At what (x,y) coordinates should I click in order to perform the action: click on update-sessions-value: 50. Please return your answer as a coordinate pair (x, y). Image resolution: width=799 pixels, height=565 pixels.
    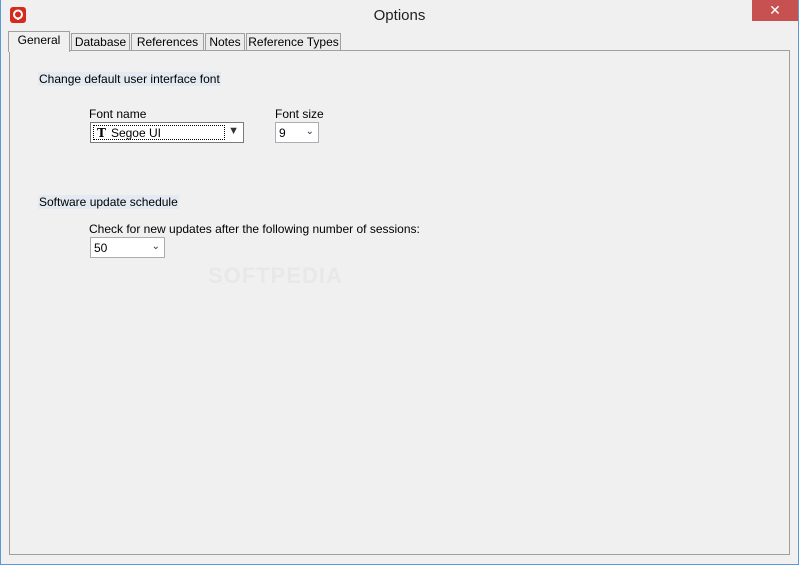
    Looking at the image, I should click on (101, 248).